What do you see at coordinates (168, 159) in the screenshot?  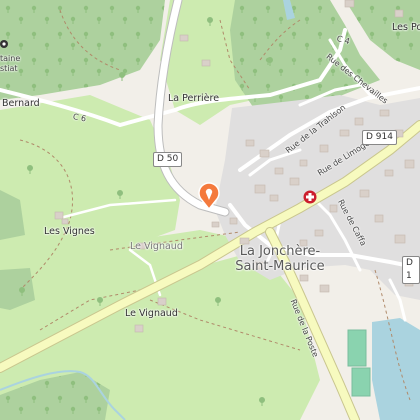 I see `road-badge-d50: D 50` at bounding box center [168, 159].